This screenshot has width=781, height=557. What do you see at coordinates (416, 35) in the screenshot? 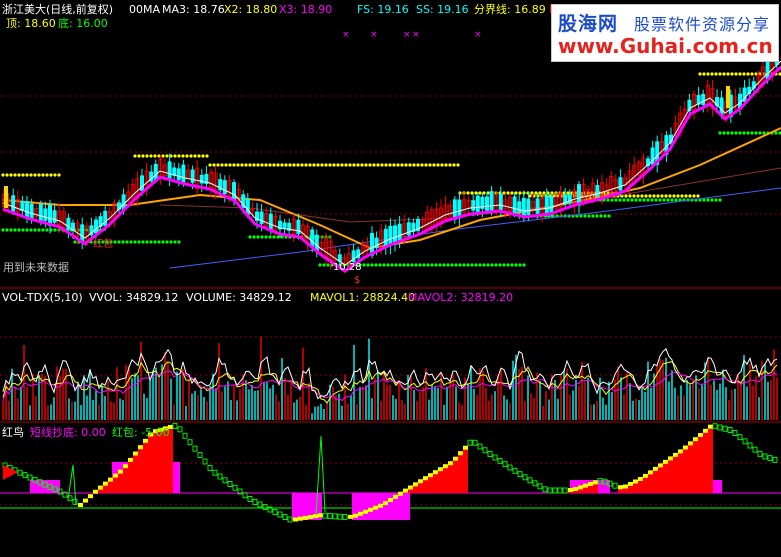
I see `x-marker: ×` at bounding box center [416, 35].